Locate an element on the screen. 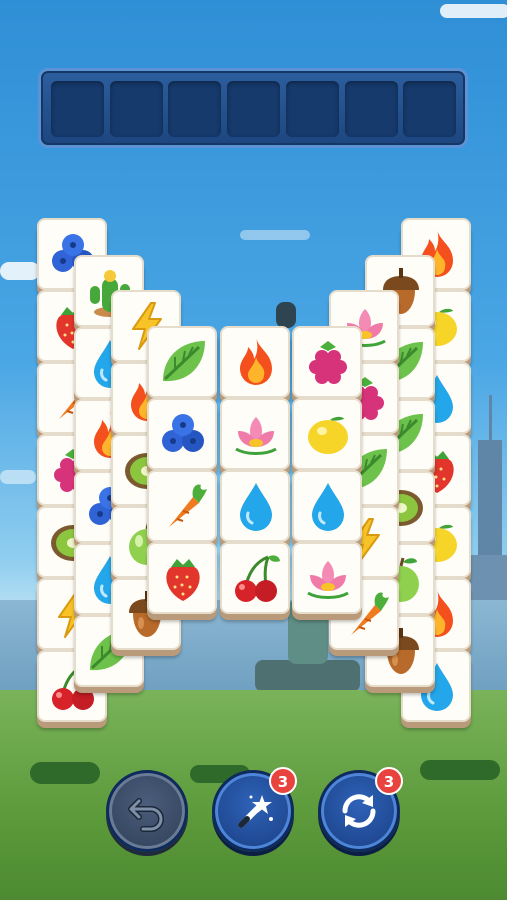  shuffle-button: 3 is located at coordinates (360, 809).